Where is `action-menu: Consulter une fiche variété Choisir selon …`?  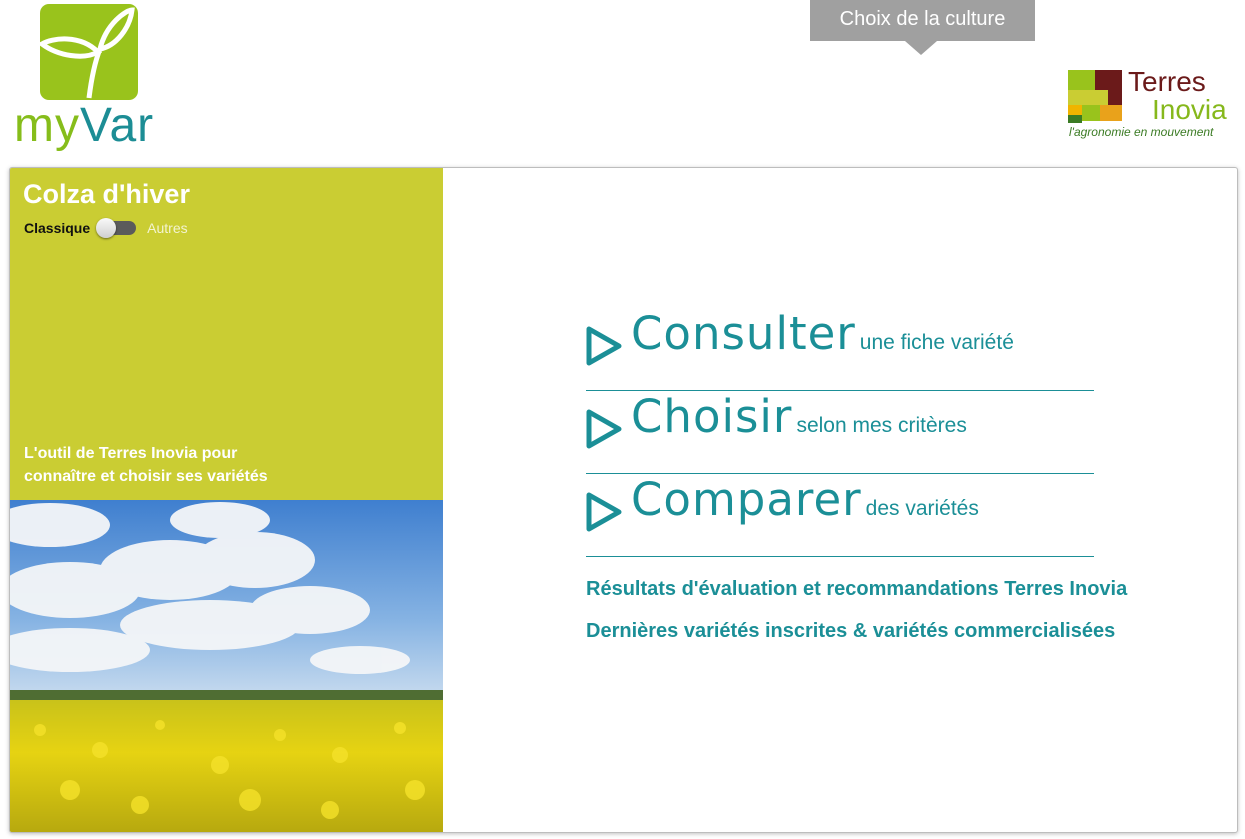
action-menu: Consulter une fiche variété Choisir selon … is located at coordinates (840, 432).